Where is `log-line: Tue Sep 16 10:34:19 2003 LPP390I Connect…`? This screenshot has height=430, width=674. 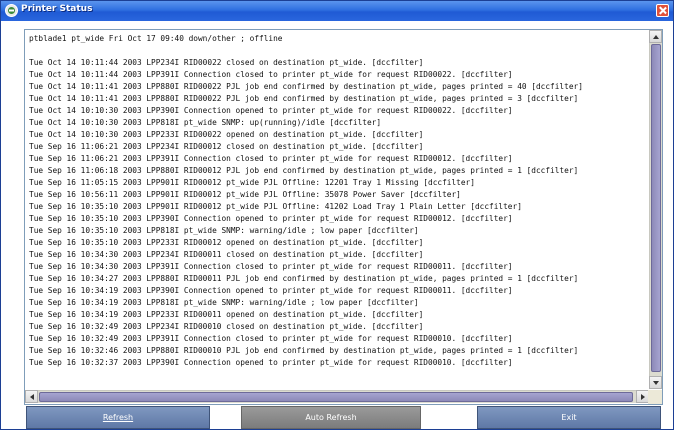 log-line: Tue Sep 16 10:34:19 2003 LPP390I Connect… is located at coordinates (271, 290).